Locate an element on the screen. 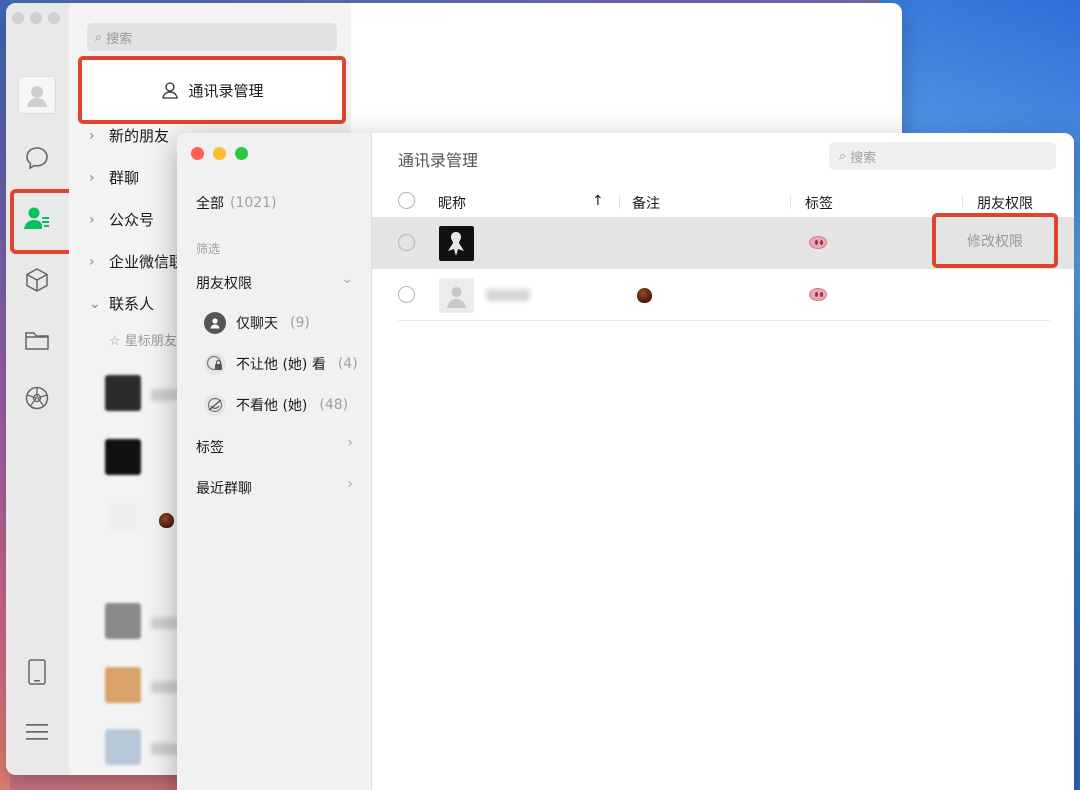  sidebar-item-friend-permissions: 朋友权限 is located at coordinates (224, 283).